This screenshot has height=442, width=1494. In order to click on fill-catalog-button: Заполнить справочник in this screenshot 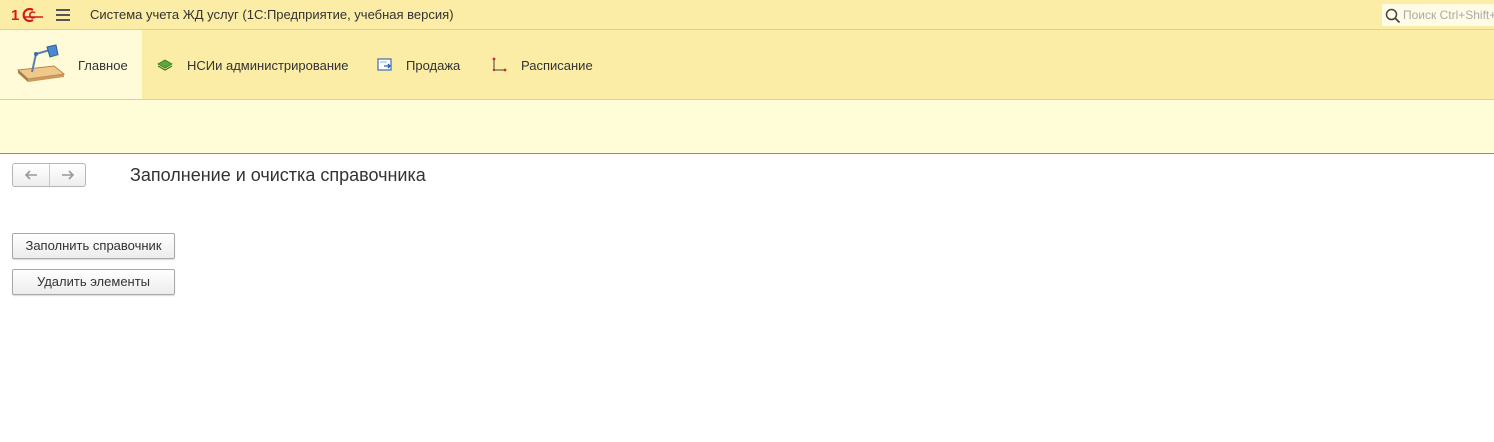, I will do `click(93, 246)`.